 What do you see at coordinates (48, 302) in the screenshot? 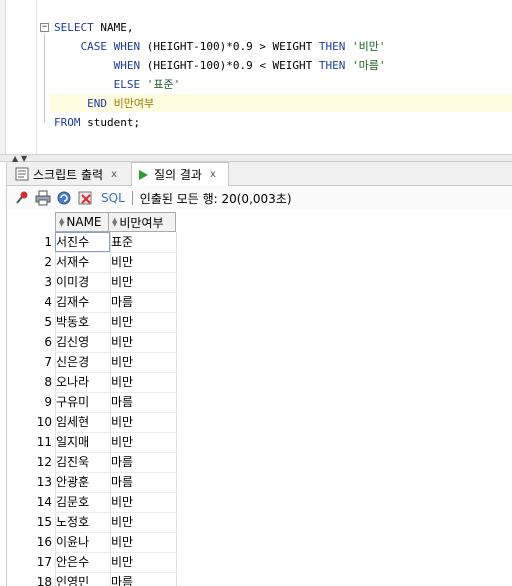
I see `row-number: 4` at bounding box center [48, 302].